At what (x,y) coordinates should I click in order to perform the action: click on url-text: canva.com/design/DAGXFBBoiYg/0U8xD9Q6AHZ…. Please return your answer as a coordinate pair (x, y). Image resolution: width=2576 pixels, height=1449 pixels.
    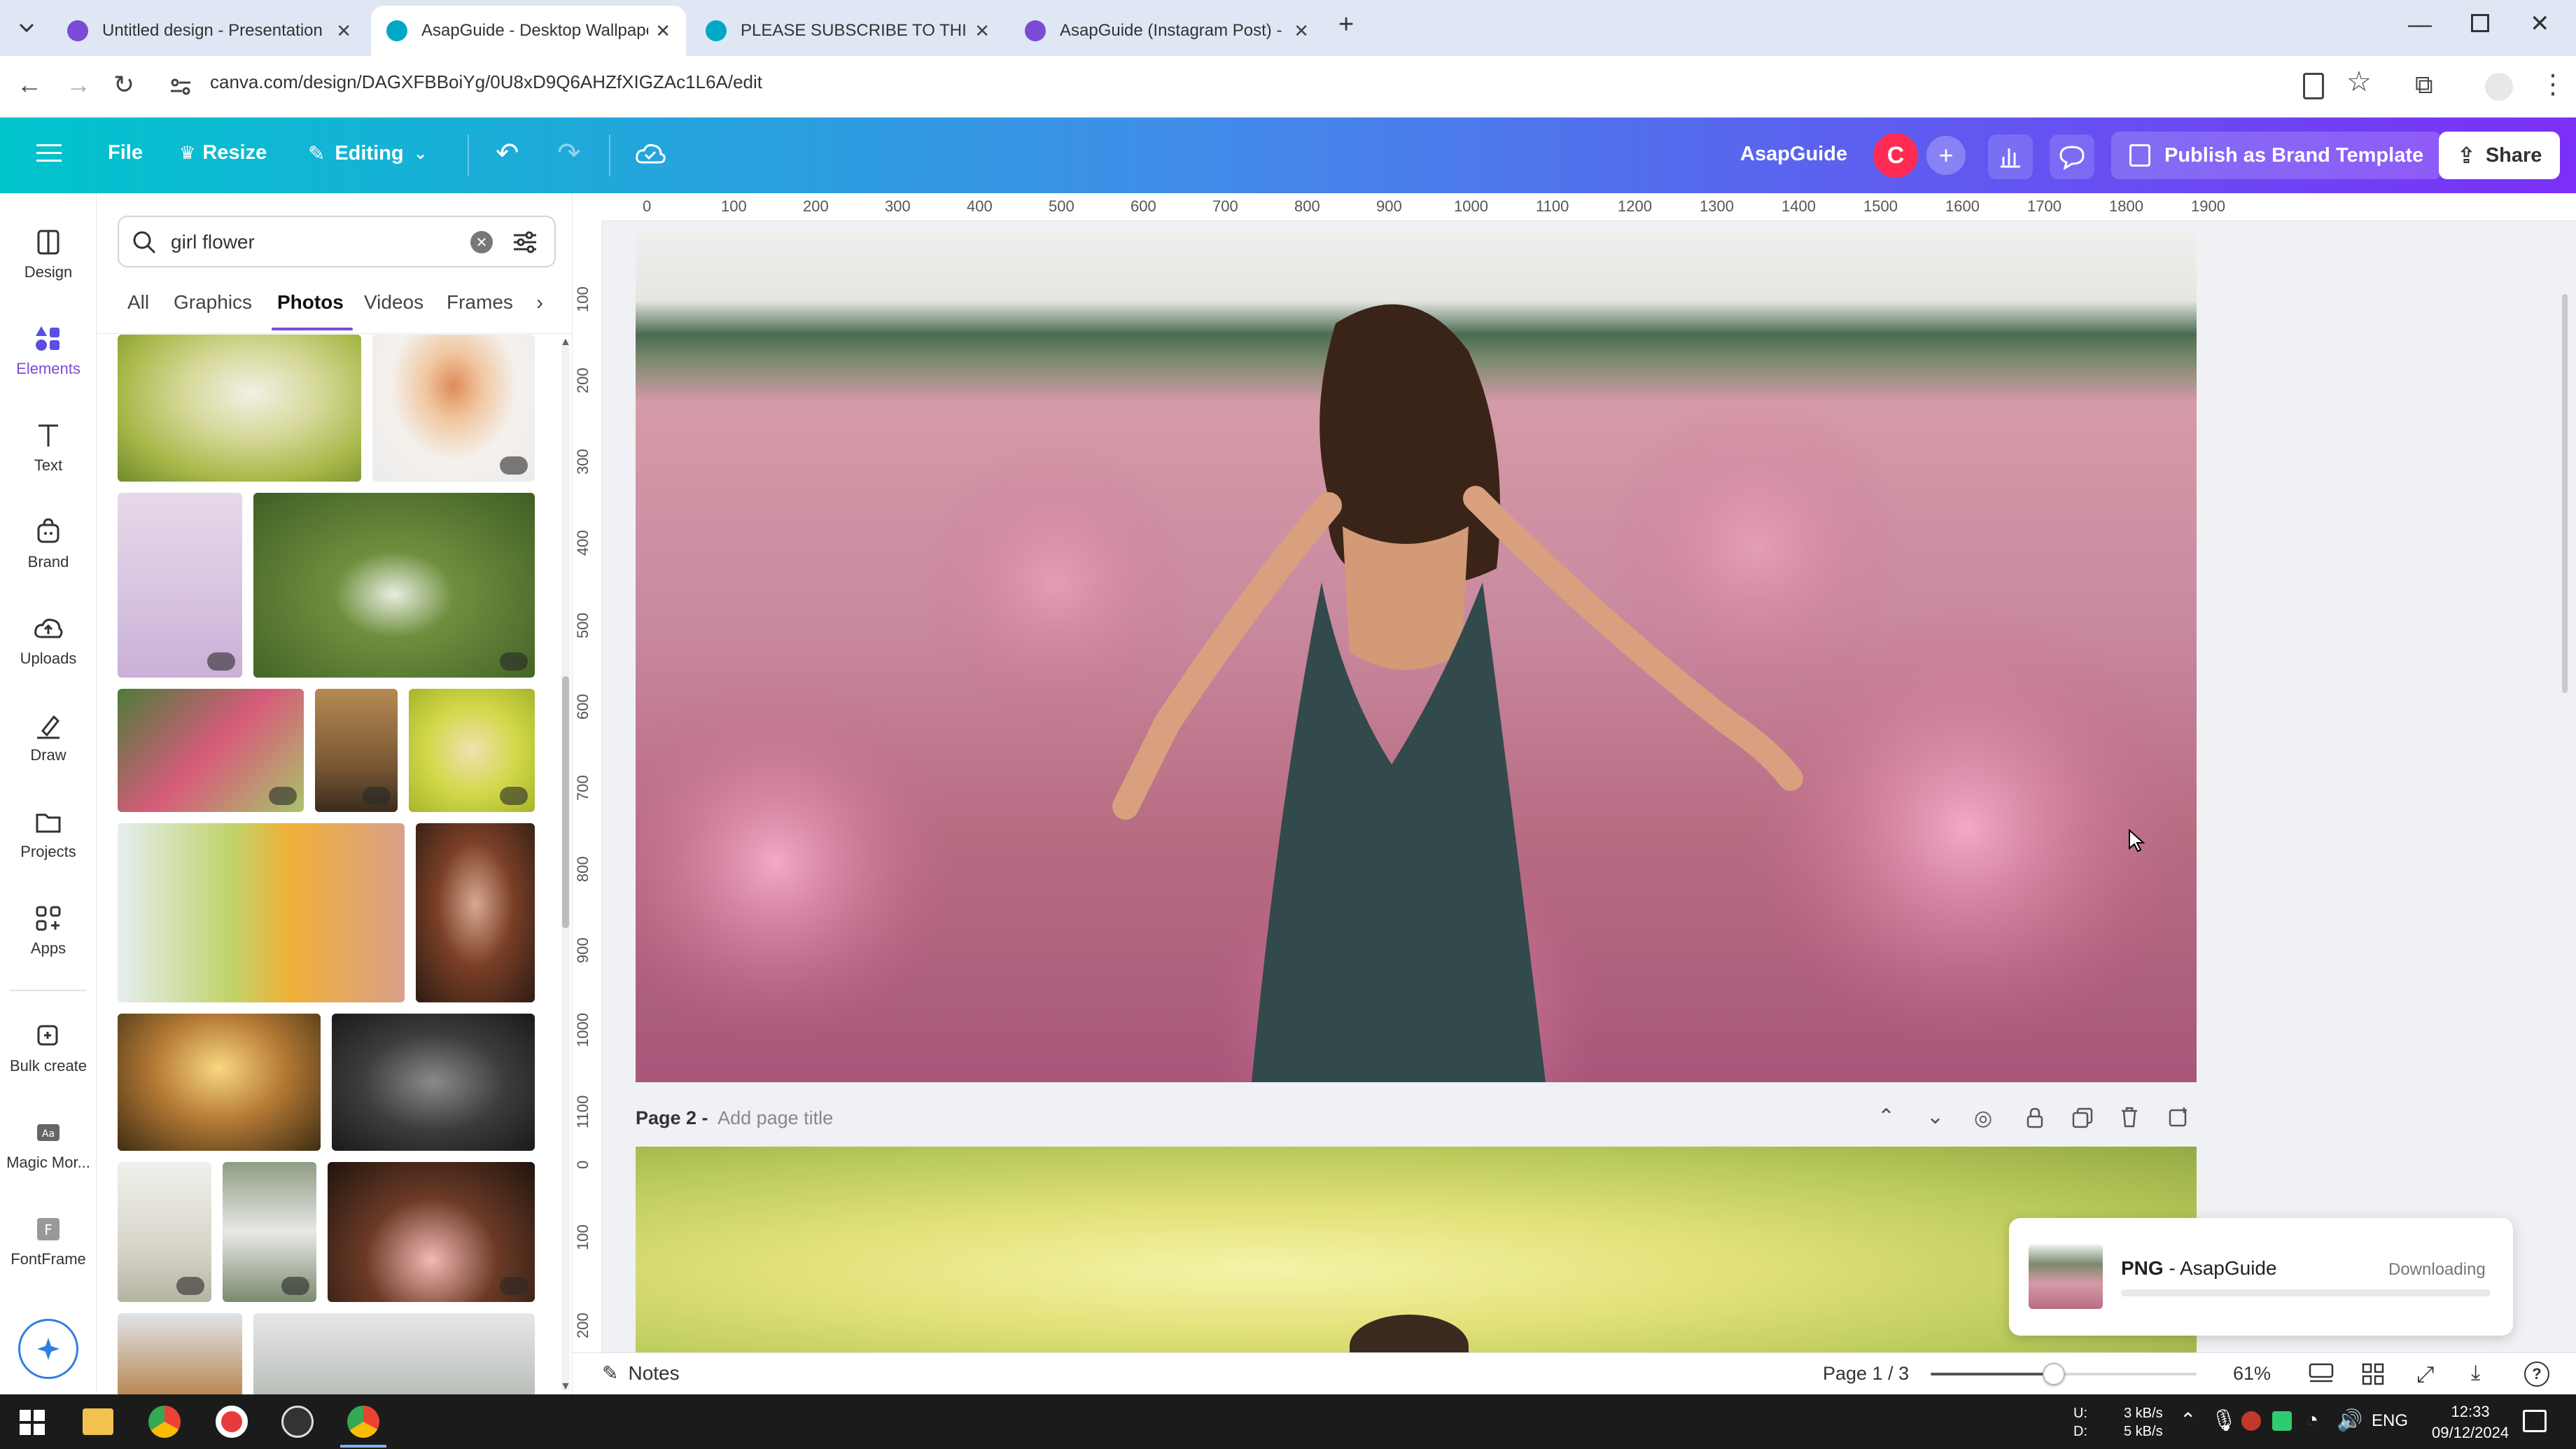
    Looking at the image, I should click on (486, 82).